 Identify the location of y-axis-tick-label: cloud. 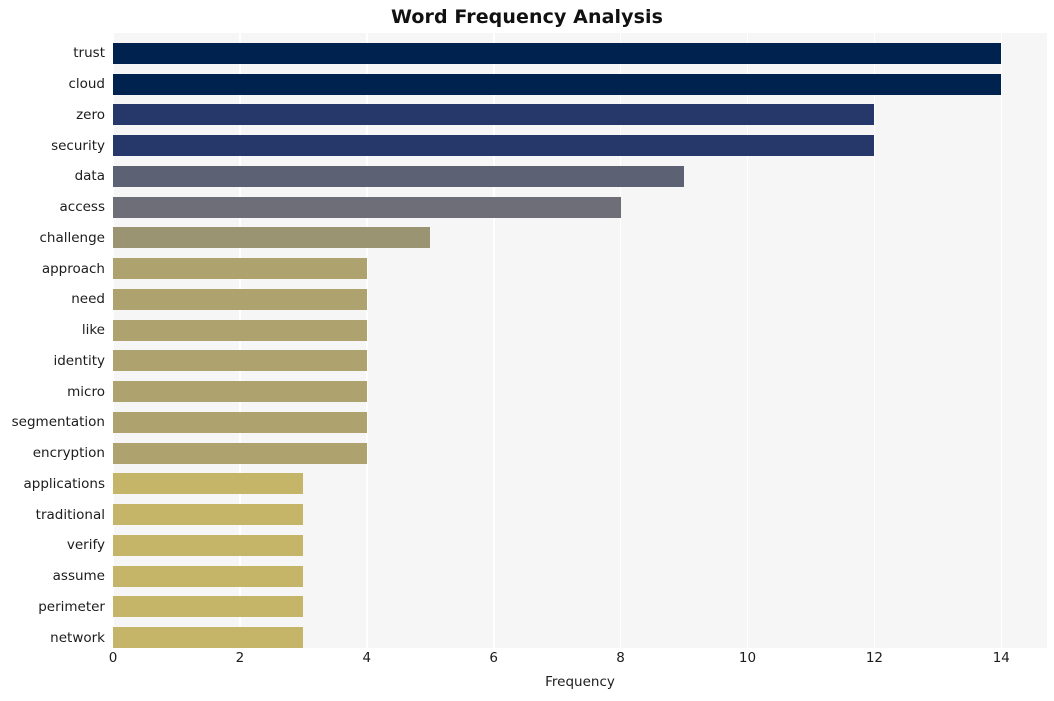
(86, 84).